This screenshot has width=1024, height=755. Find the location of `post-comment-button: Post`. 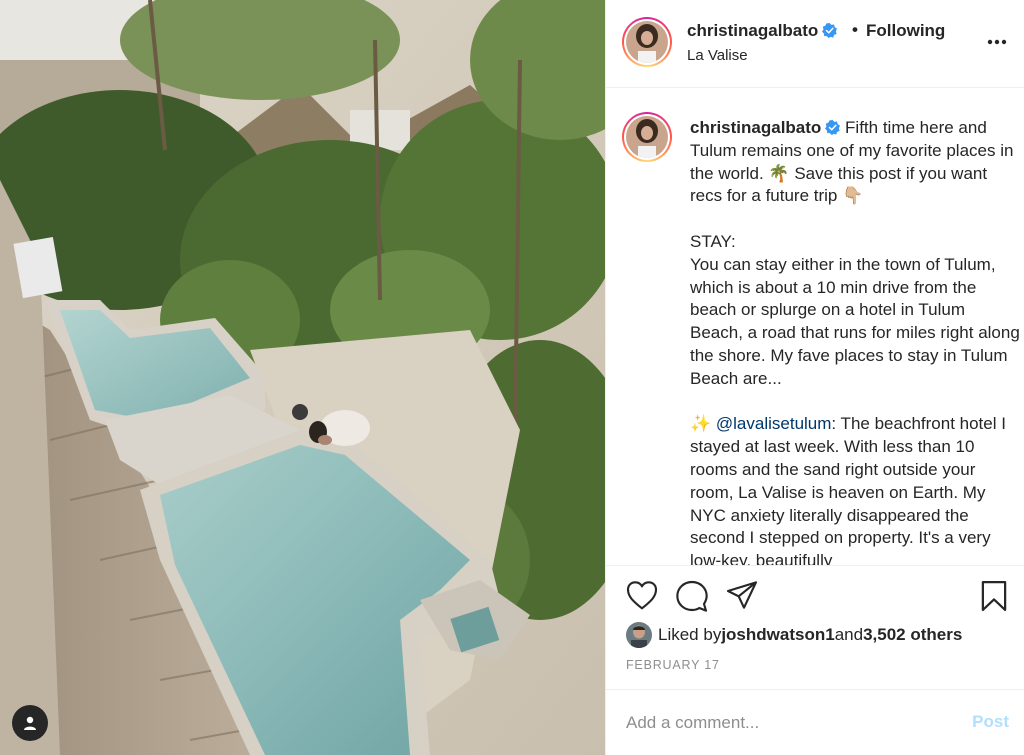

post-comment-button: Post is located at coordinates (990, 722).